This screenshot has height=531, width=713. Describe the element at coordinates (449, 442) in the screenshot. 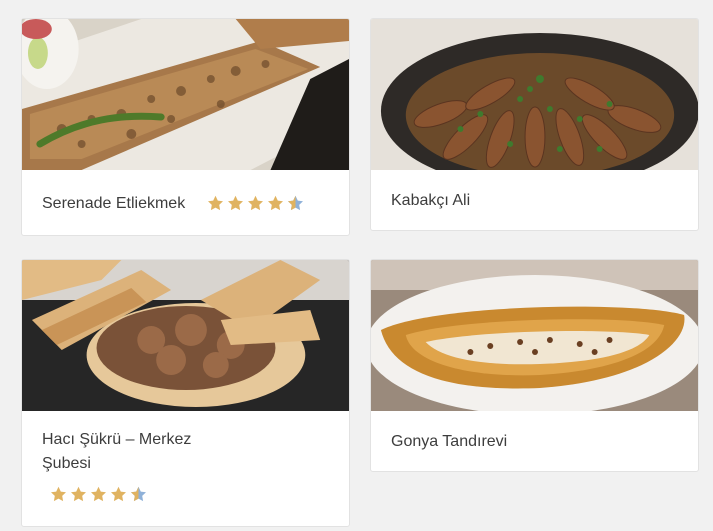

I see `restaurant-name: Gonya Tandırevi` at that location.